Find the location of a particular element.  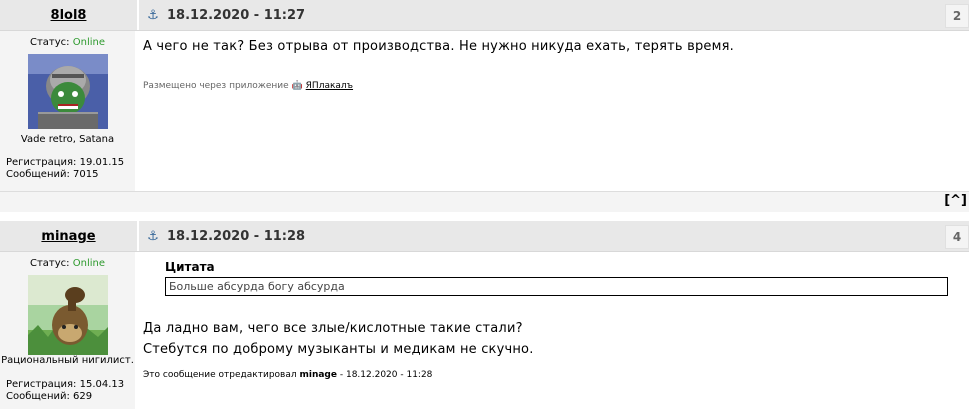

signature: Vade retro, Satana is located at coordinates (67, 139).